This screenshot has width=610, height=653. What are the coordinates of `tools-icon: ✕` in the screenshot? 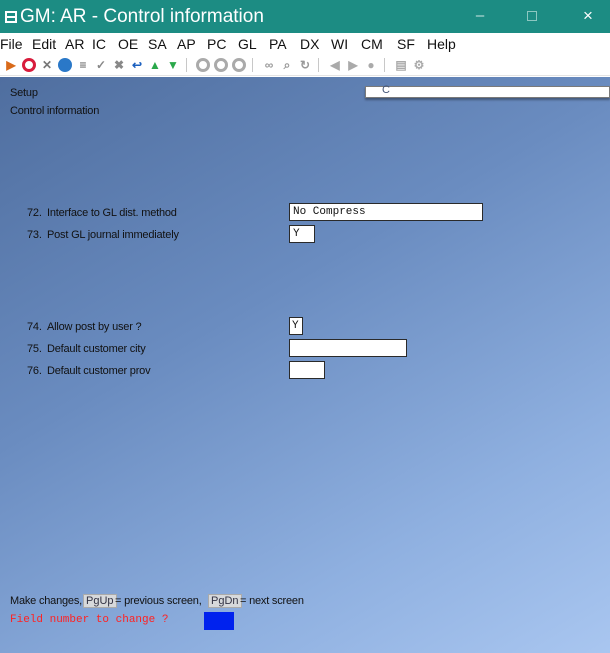 It's located at (47, 65).